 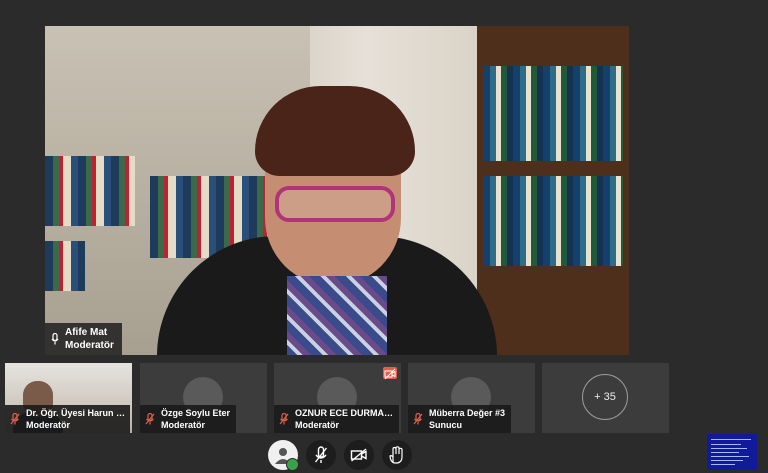 I want to click on speaker-glasses, so click(x=335, y=204).